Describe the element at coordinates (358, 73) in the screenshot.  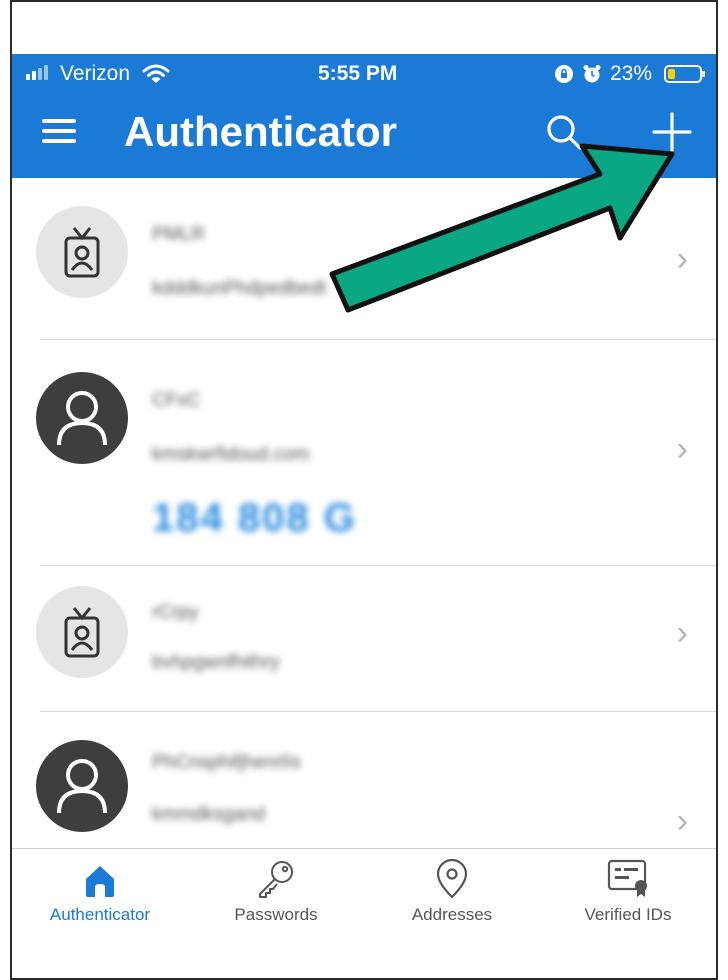
I see `clock: 5:55 PM` at that location.